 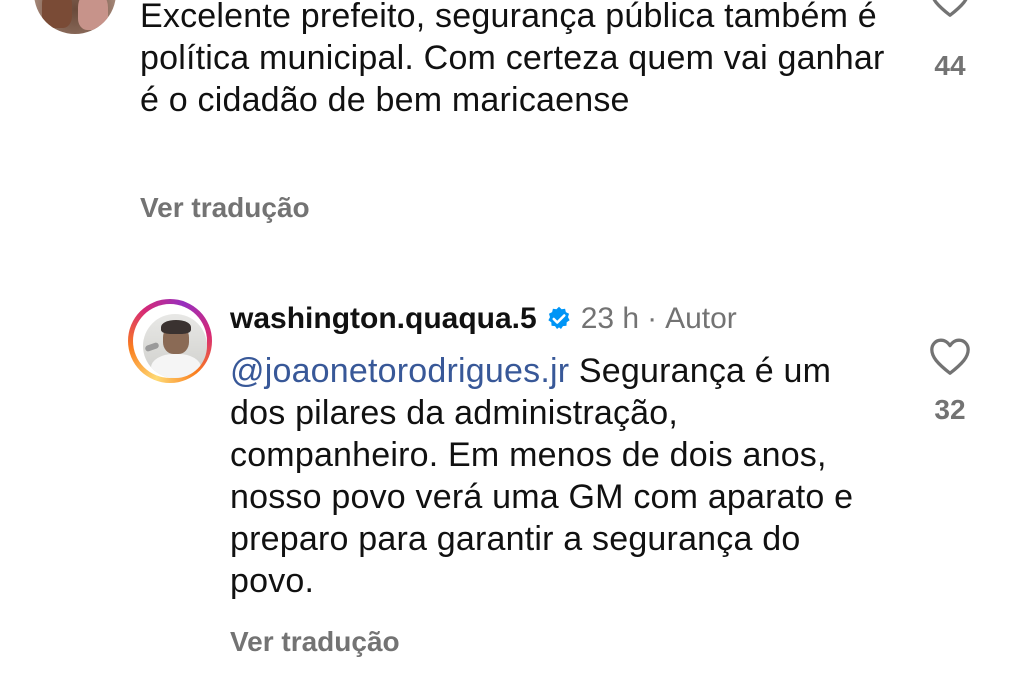 What do you see at coordinates (559, 318) in the screenshot?
I see `verified-badge-icon` at bounding box center [559, 318].